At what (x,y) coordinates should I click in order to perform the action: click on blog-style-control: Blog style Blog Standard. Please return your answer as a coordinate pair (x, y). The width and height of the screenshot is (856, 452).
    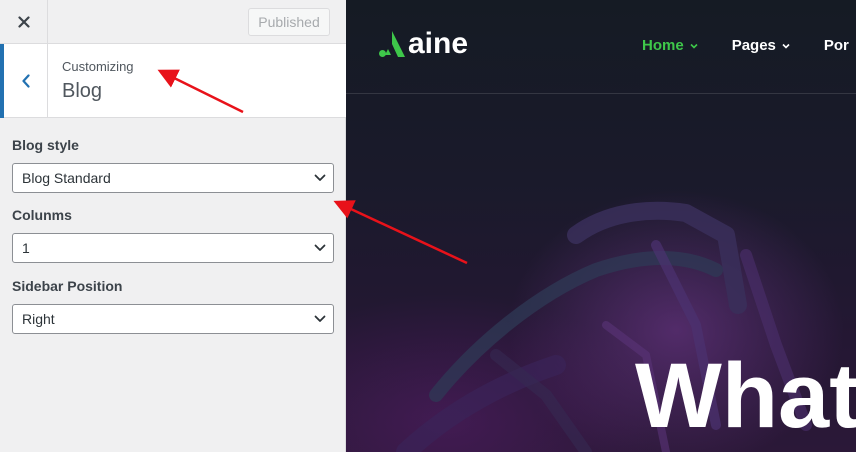
    Looking at the image, I should click on (173, 165).